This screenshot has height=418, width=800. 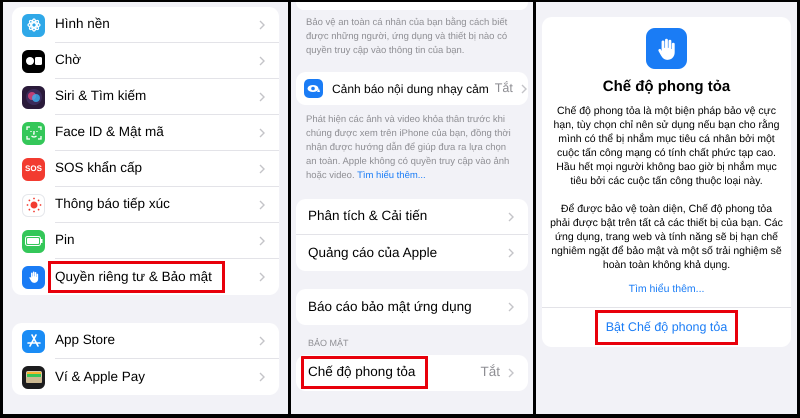 I want to click on settings-item: Hình nền, so click(x=82, y=24).